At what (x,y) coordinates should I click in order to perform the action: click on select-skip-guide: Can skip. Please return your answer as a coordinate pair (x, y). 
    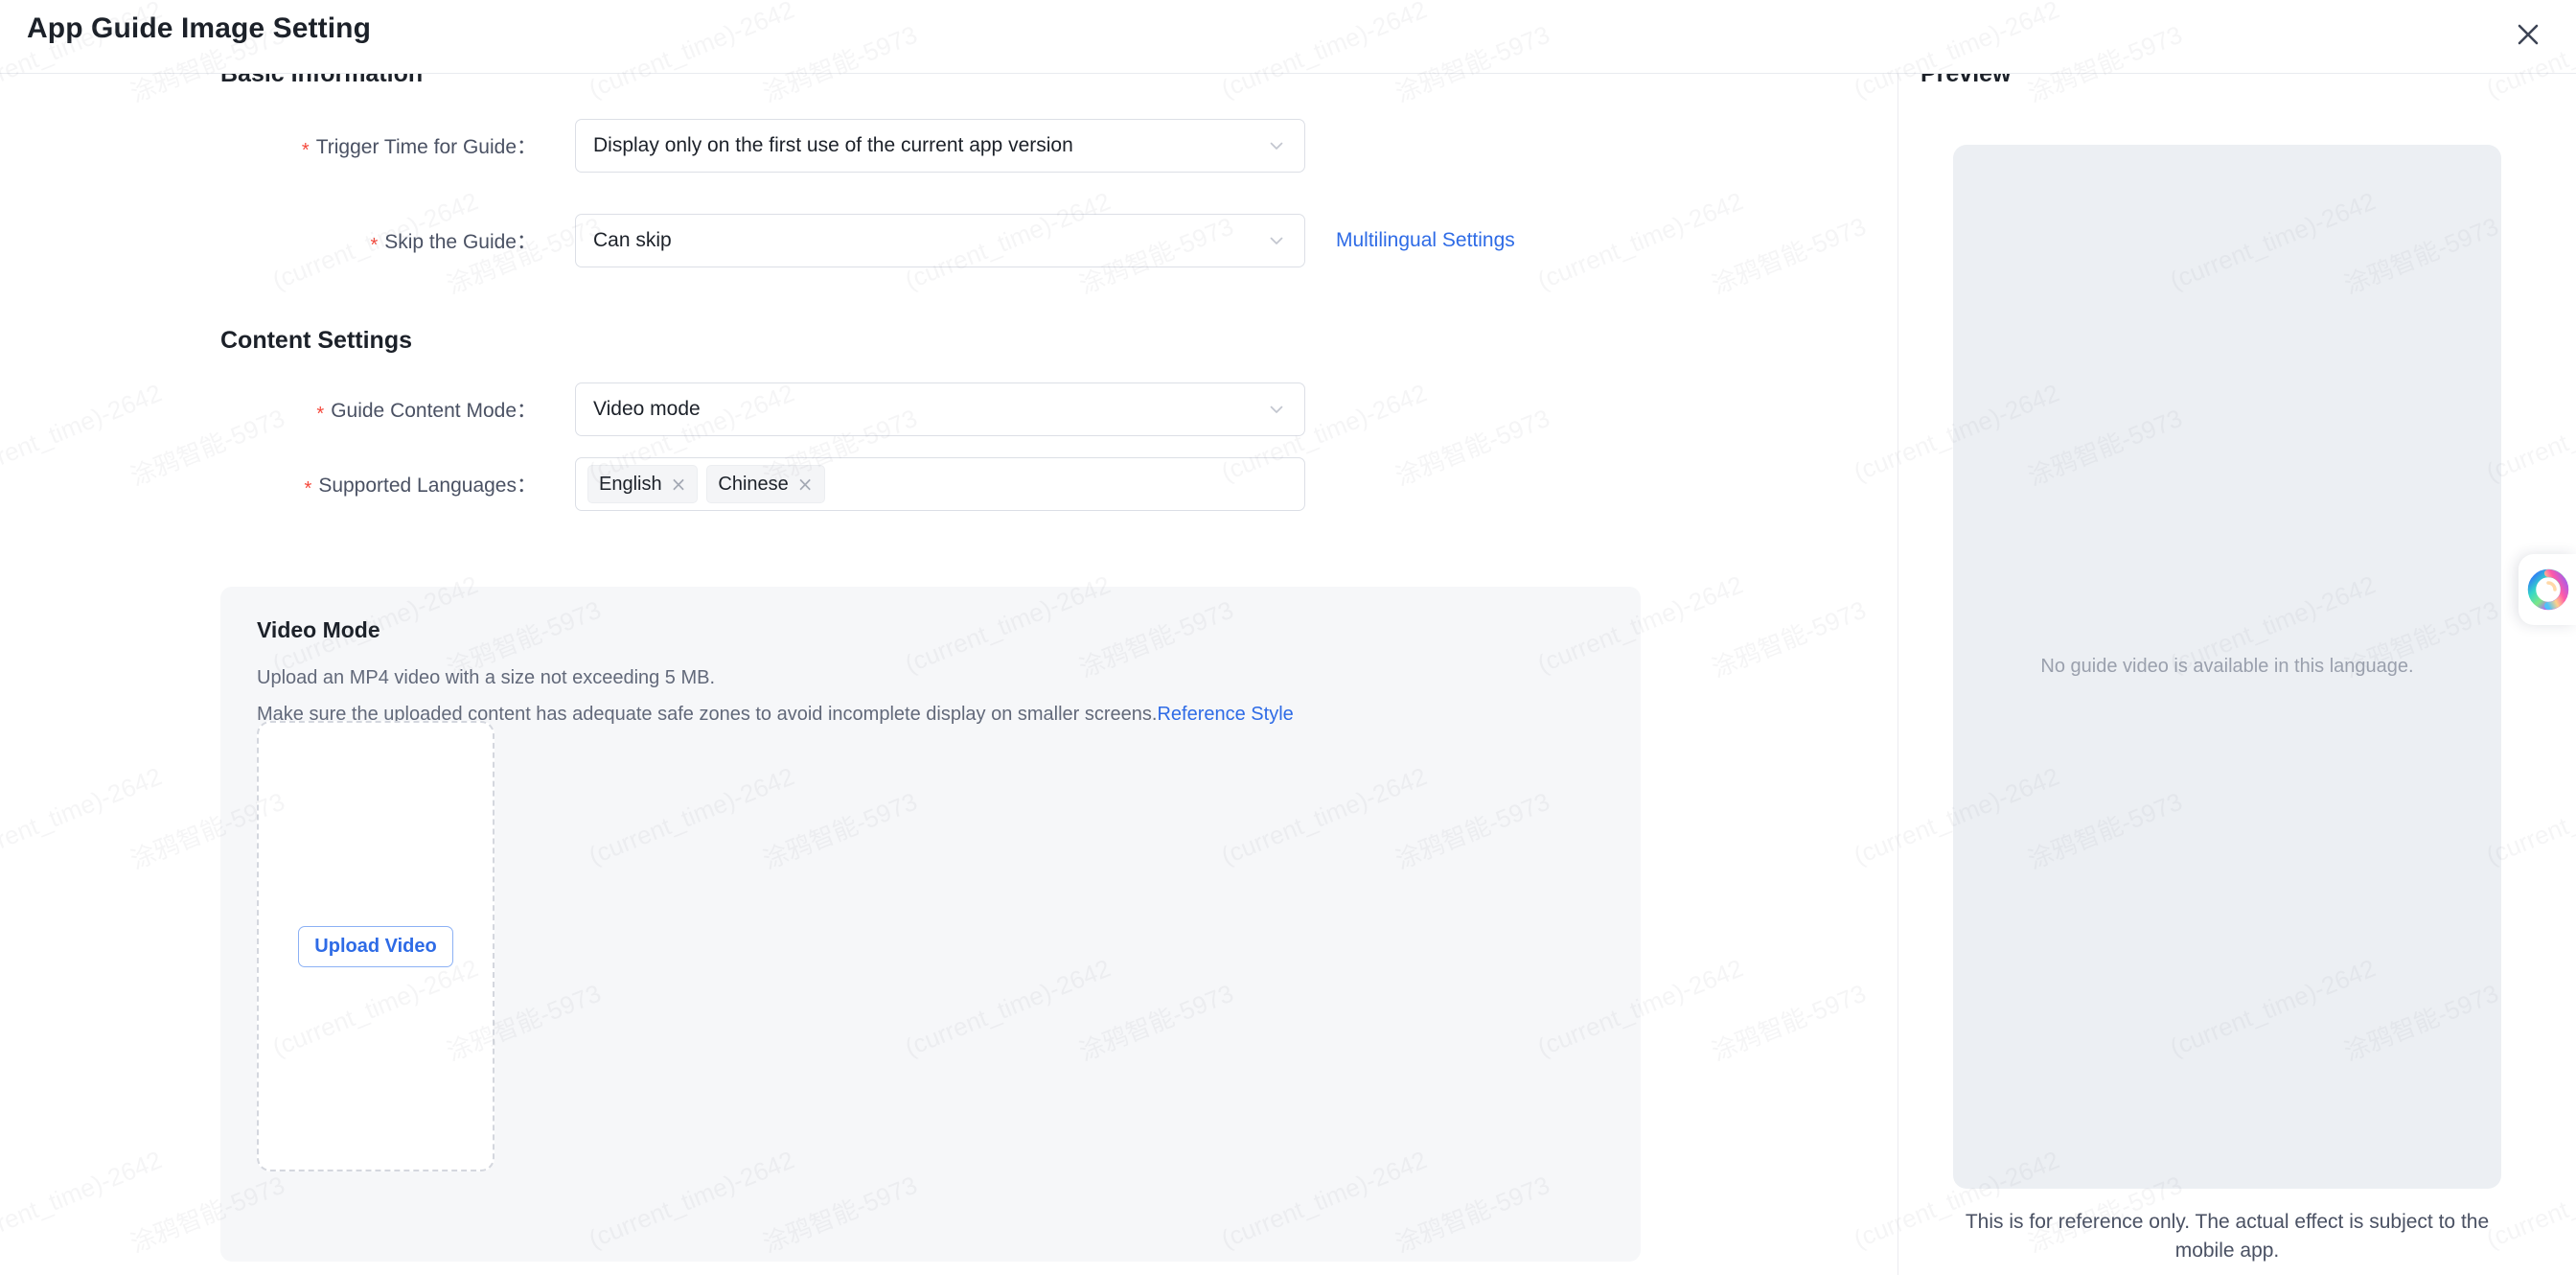
    Looking at the image, I should click on (940, 241).